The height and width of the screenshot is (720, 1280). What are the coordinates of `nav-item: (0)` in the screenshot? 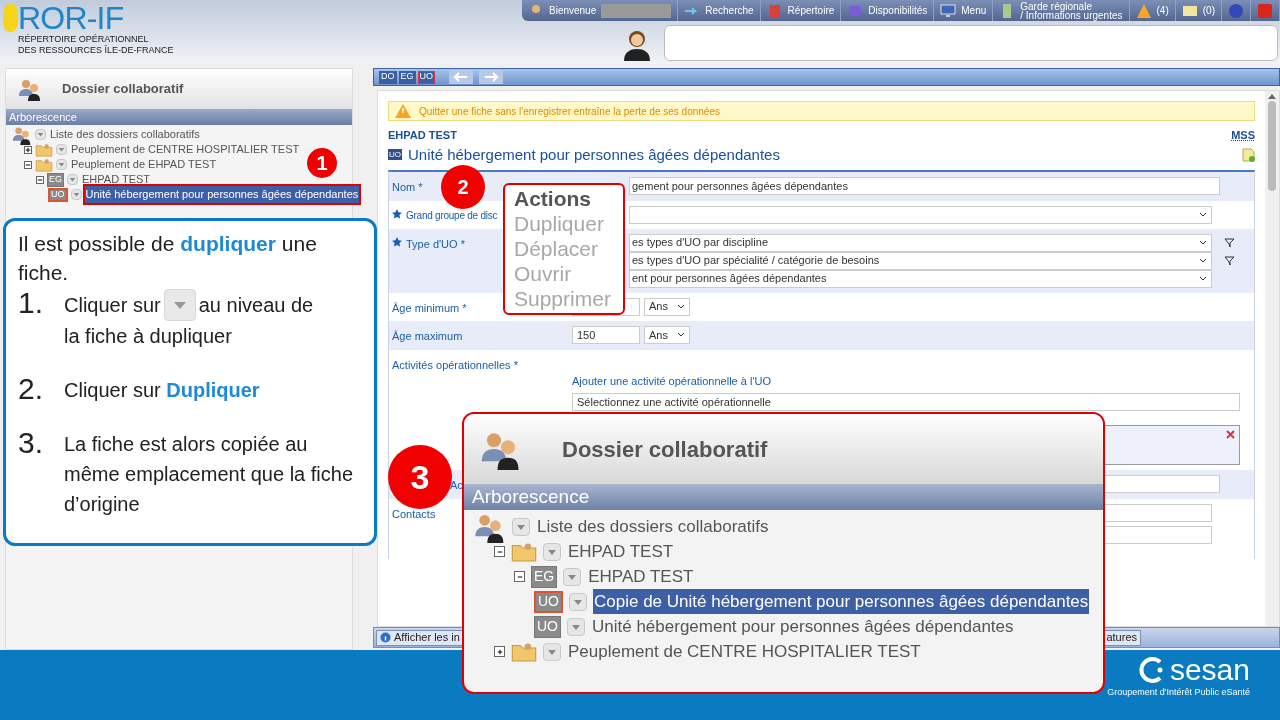 It's located at (1198, 10).